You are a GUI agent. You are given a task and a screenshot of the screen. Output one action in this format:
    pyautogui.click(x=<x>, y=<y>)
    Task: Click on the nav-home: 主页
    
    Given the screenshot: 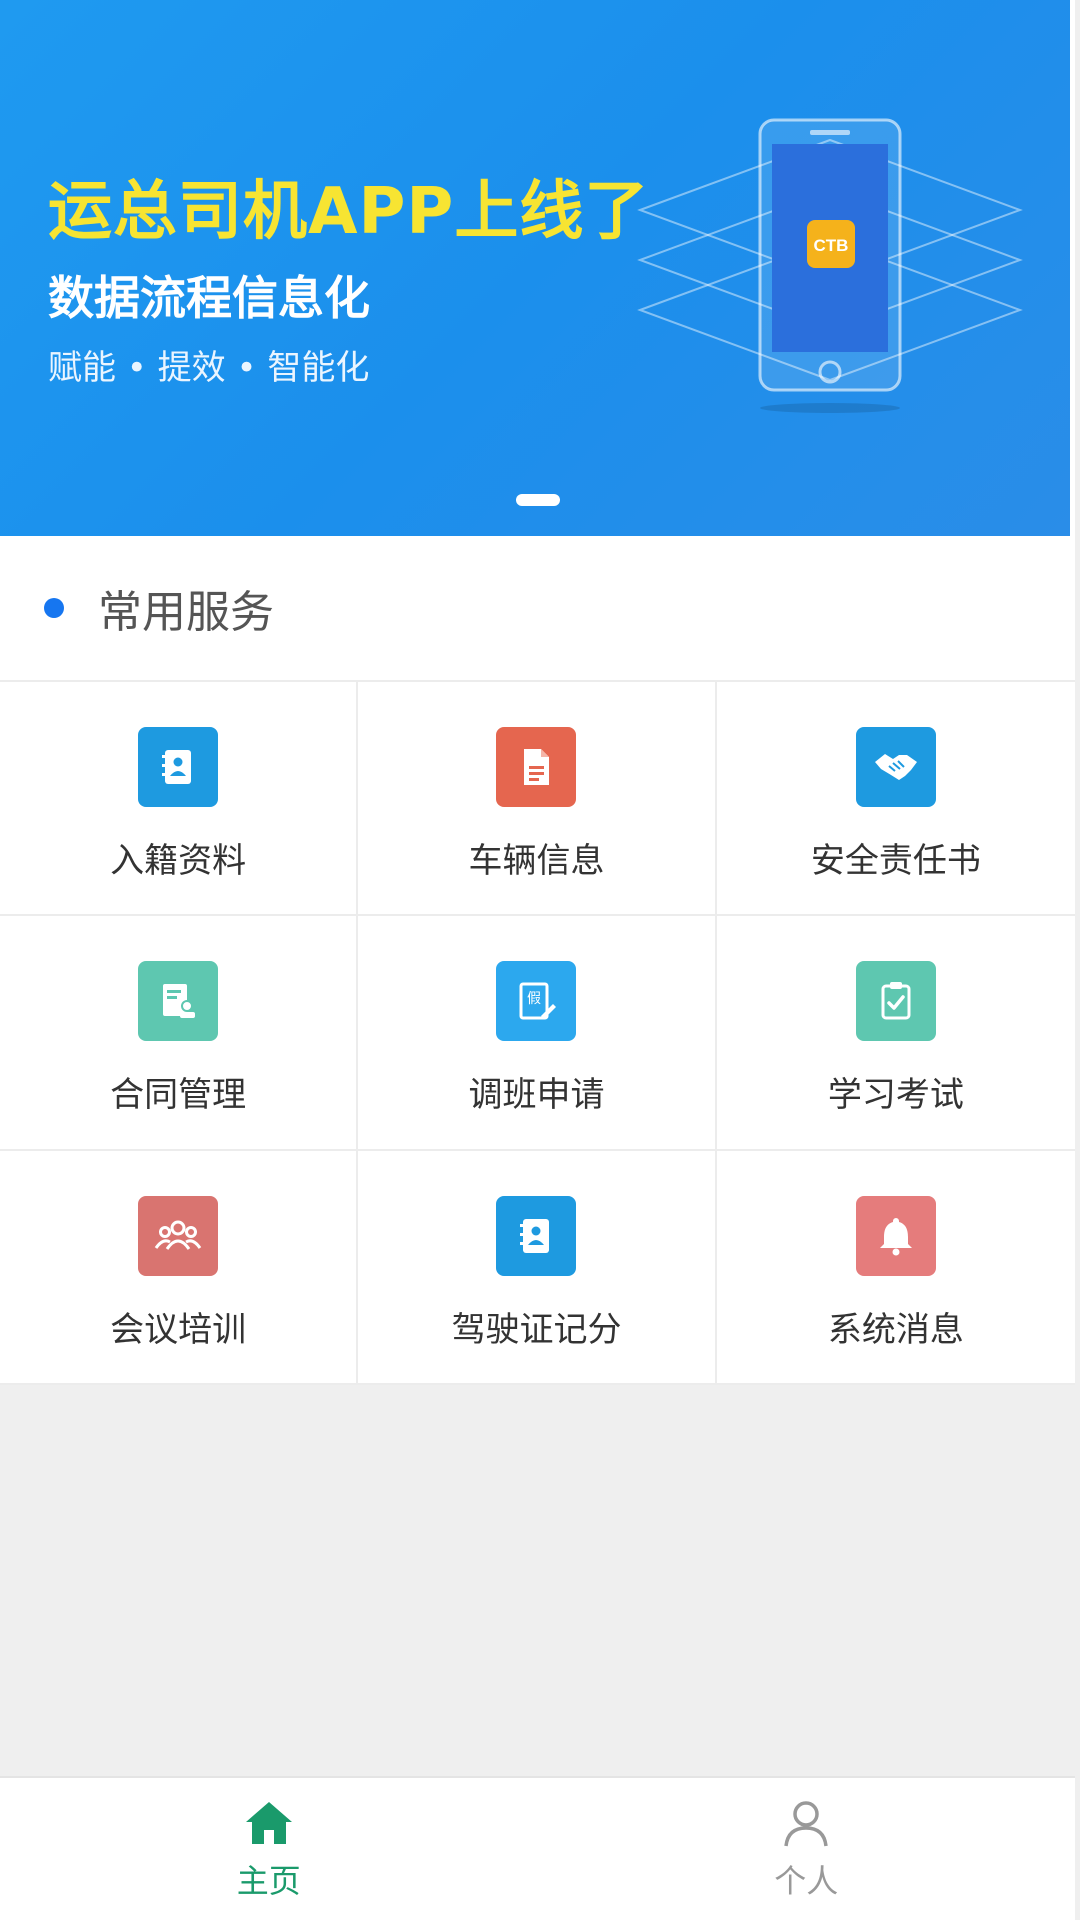 What is the action you would take?
    pyautogui.click(x=269, y=1849)
    